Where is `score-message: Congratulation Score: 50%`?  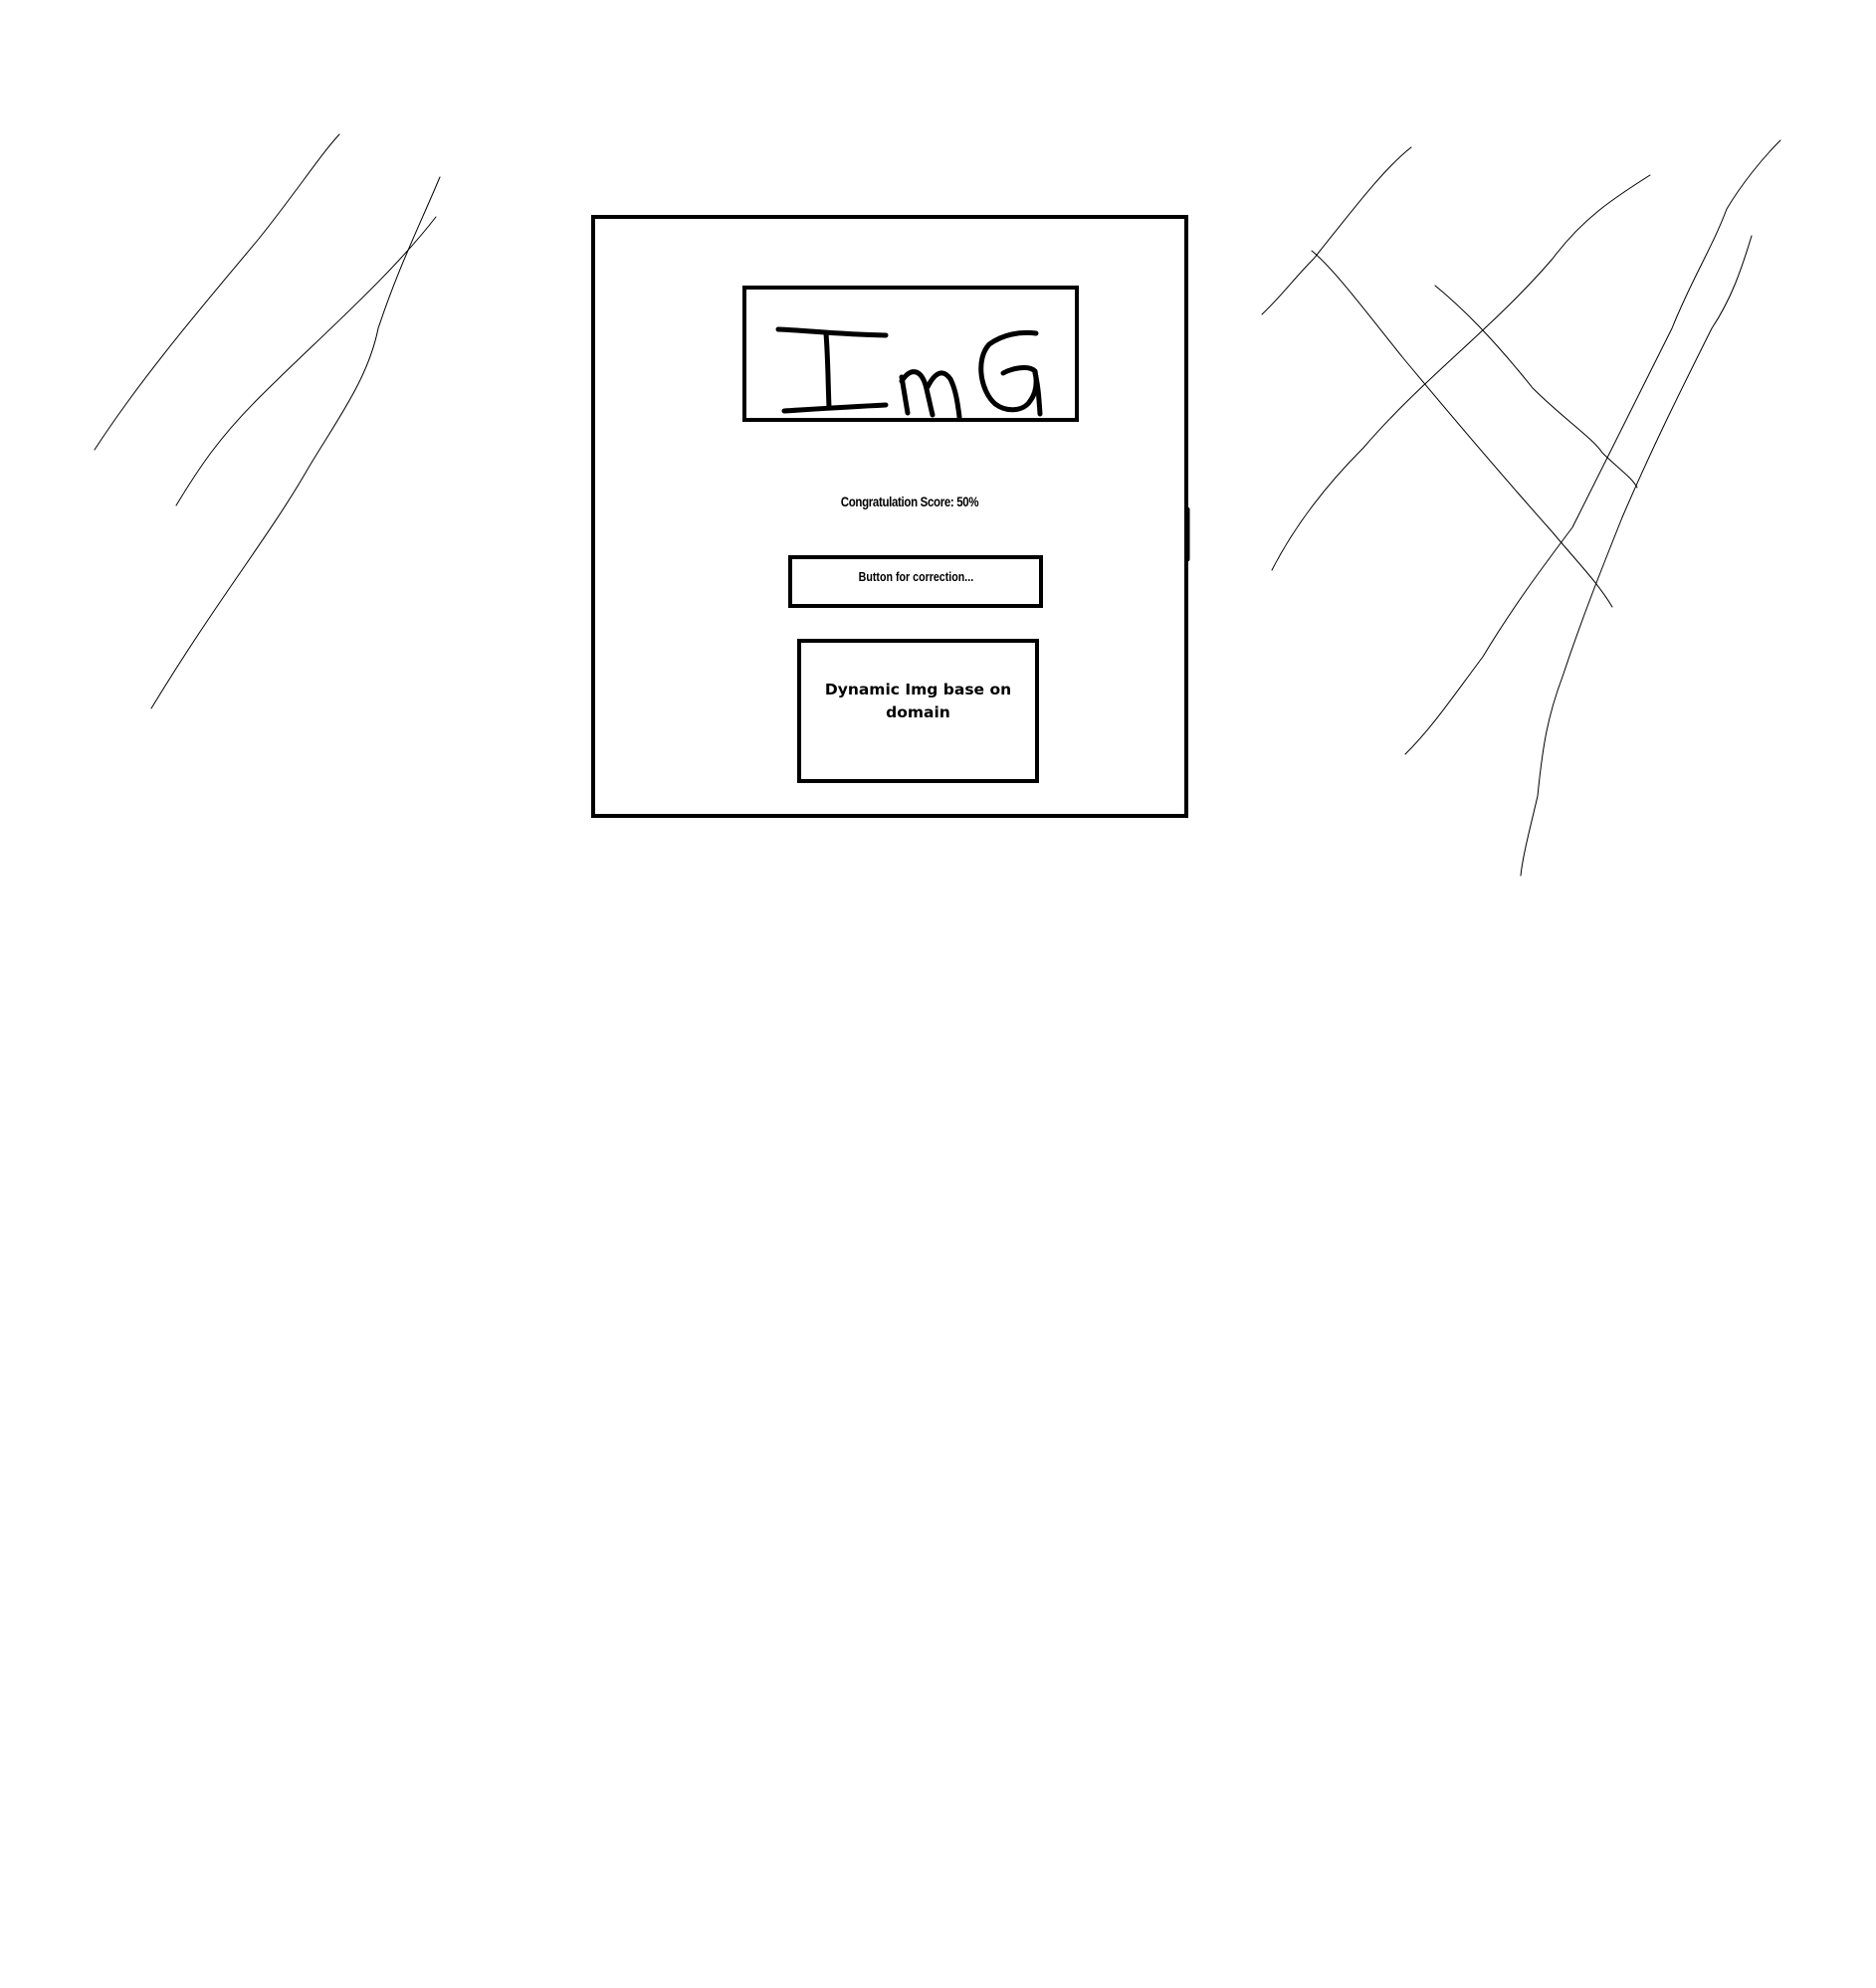 score-message: Congratulation Score: 50% is located at coordinates (909, 502).